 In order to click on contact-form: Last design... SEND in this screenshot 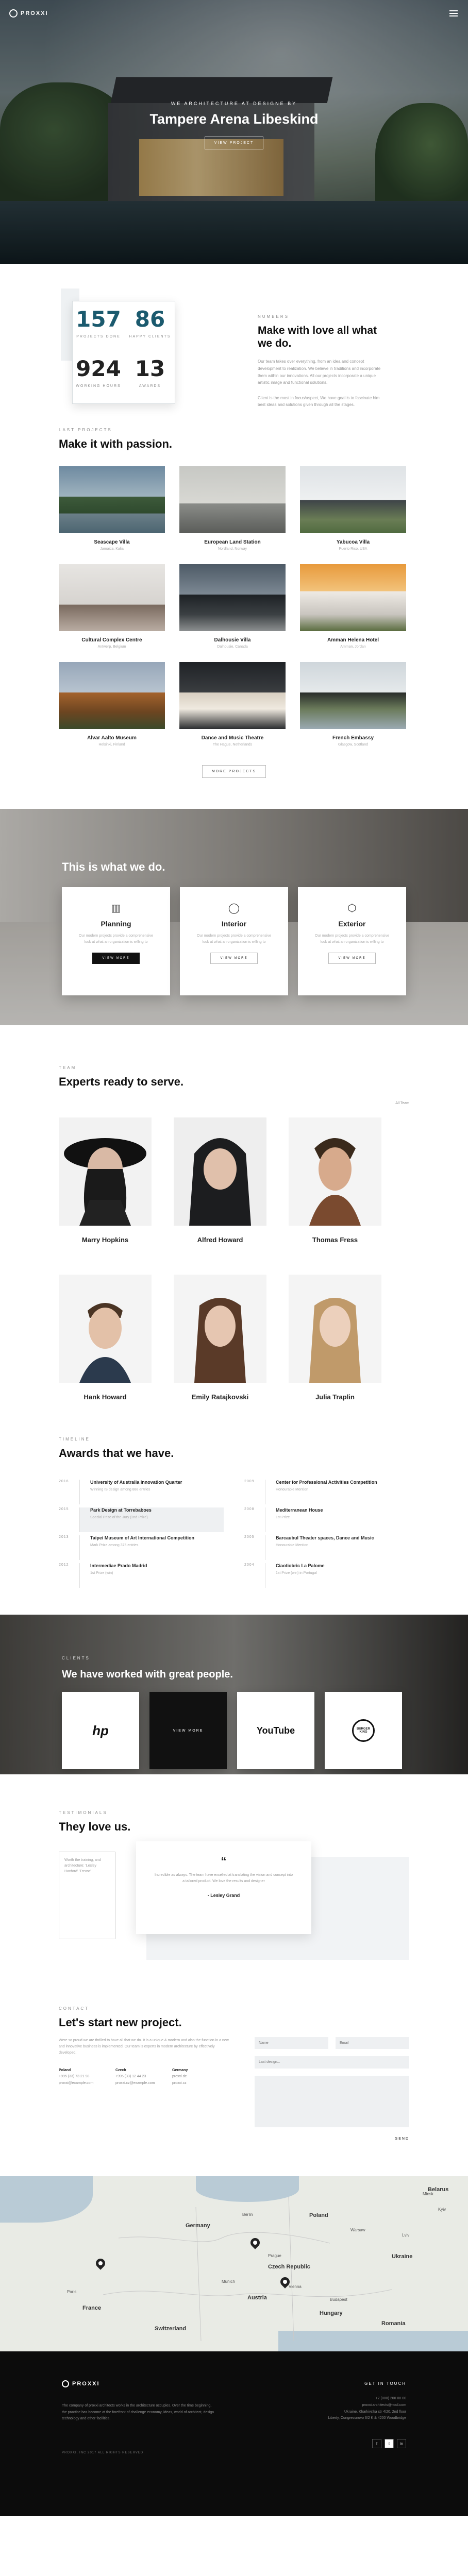, I will do `click(332, 2089)`.